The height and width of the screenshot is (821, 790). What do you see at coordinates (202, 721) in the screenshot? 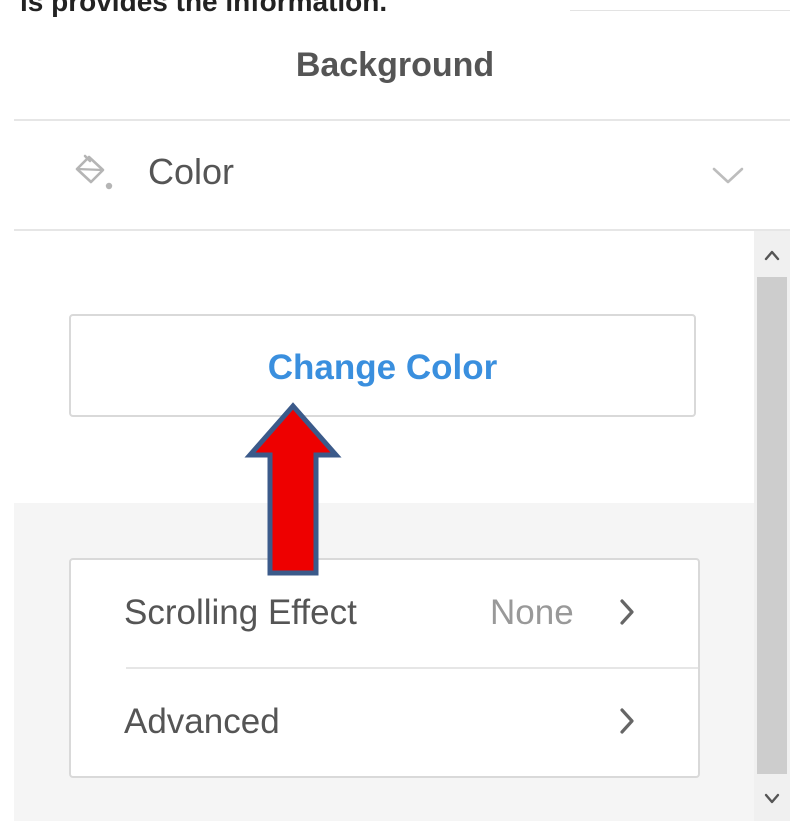
I see `advanced-label: Advanced` at bounding box center [202, 721].